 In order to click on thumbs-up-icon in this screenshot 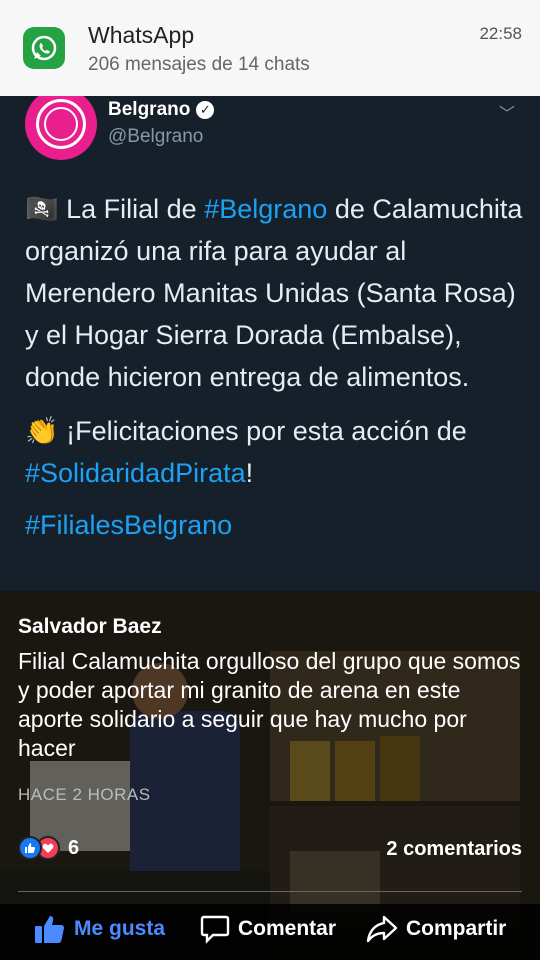, I will do `click(49, 929)`.